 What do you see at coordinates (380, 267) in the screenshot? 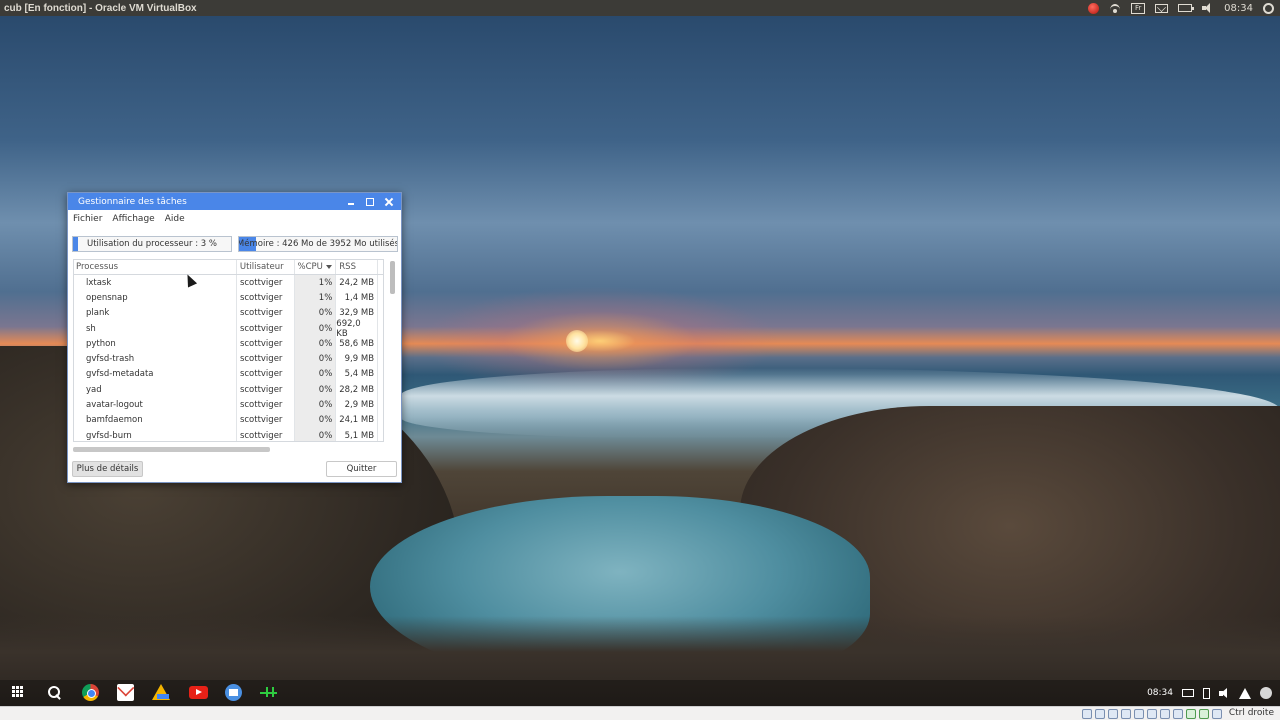
I see `column-header-overflow` at bounding box center [380, 267].